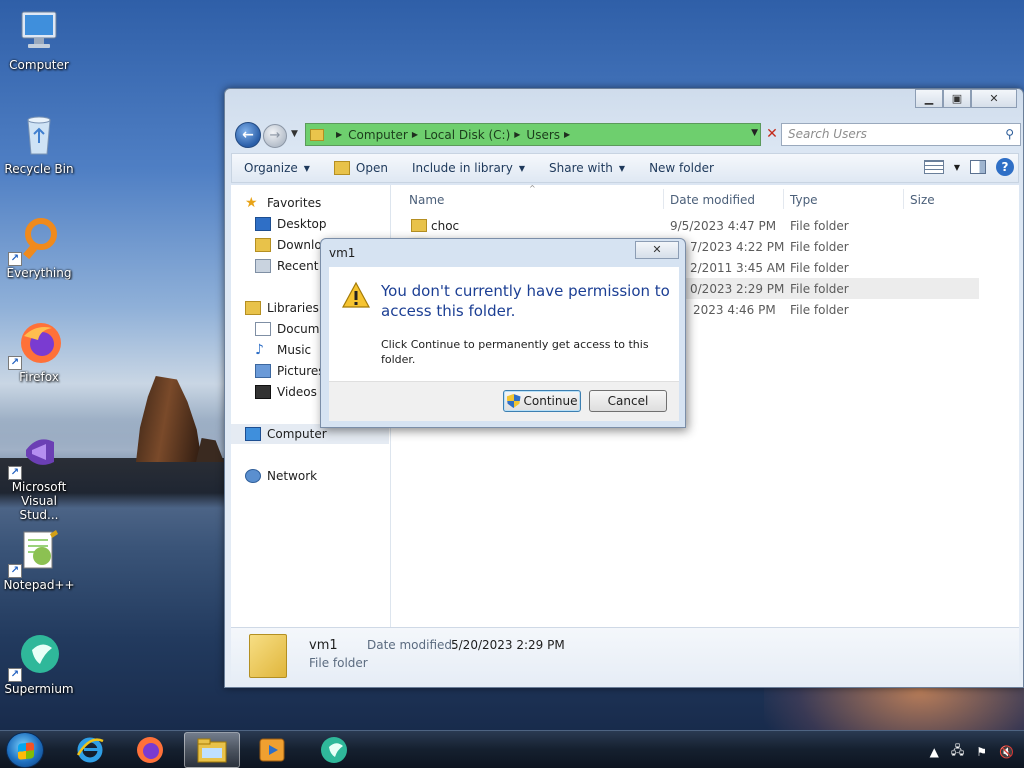 This screenshot has width=1024, height=768. What do you see at coordinates (994, 98) in the screenshot?
I see `close-button: ✕` at bounding box center [994, 98].